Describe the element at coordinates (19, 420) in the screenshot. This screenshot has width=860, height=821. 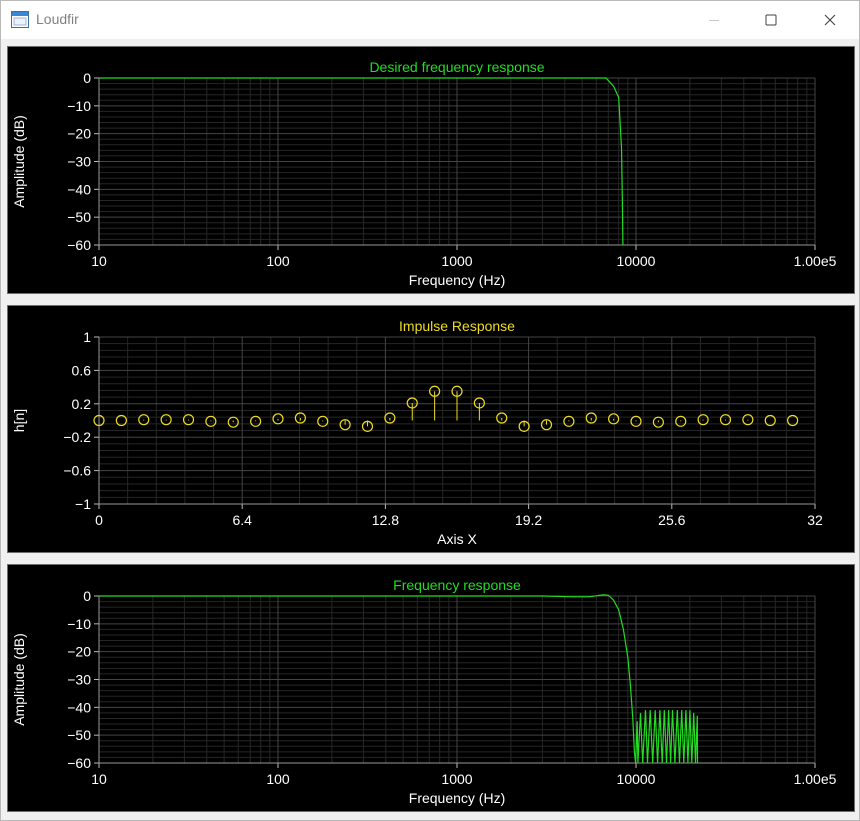
I see `y-axis-label: h[n]` at that location.